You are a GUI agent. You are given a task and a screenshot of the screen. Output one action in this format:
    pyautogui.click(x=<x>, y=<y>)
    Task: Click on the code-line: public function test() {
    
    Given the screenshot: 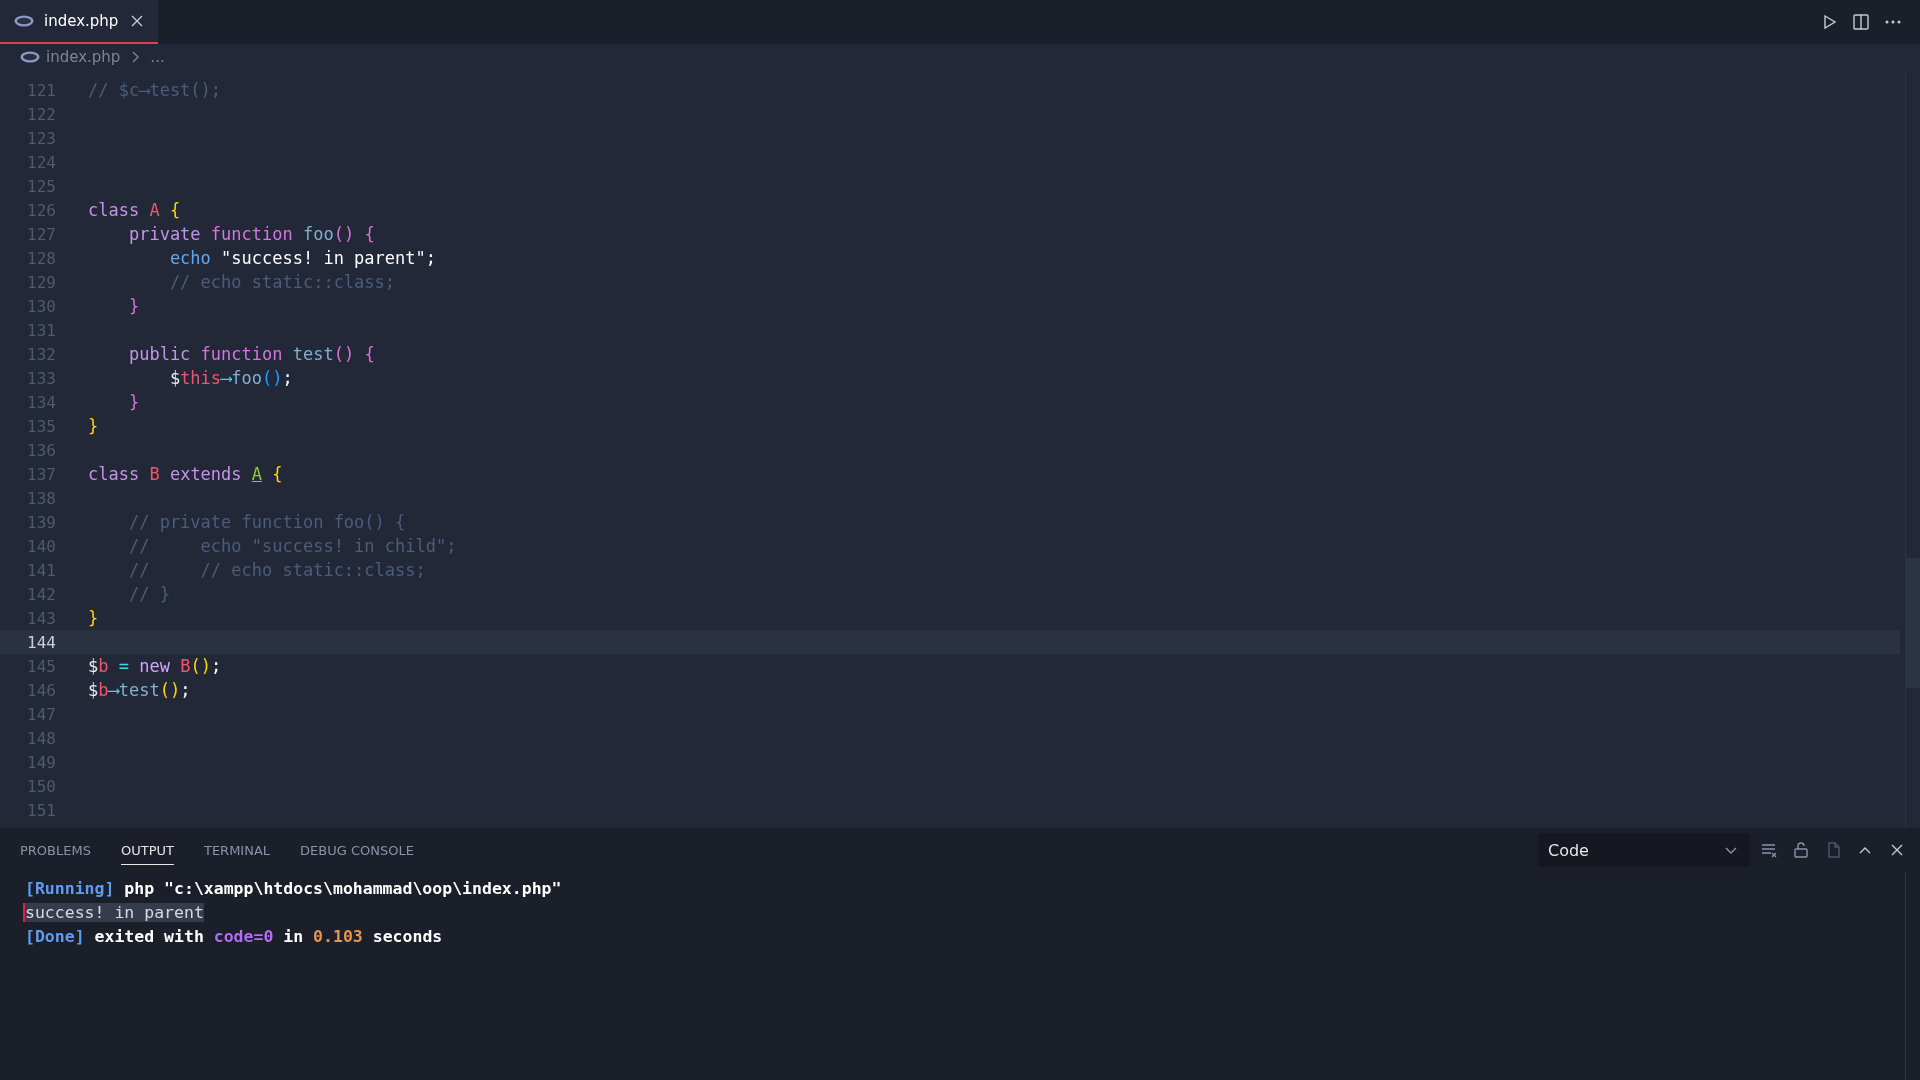 What is the action you would take?
    pyautogui.click(x=251, y=354)
    